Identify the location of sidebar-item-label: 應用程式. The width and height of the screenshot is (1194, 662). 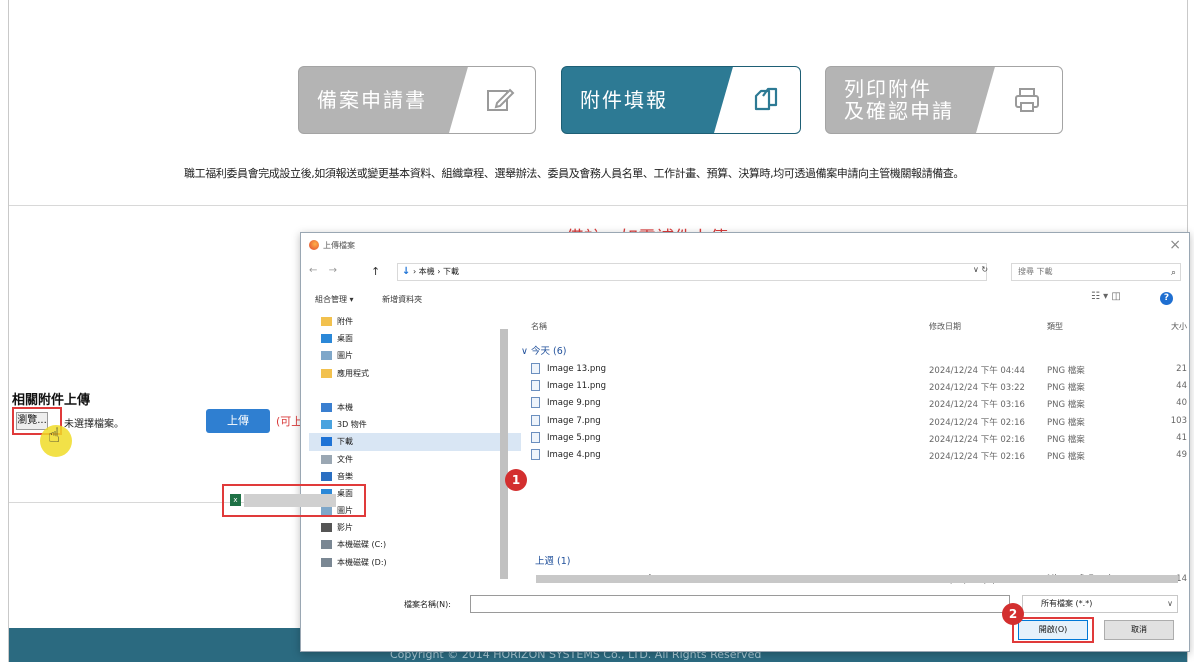
(353, 373).